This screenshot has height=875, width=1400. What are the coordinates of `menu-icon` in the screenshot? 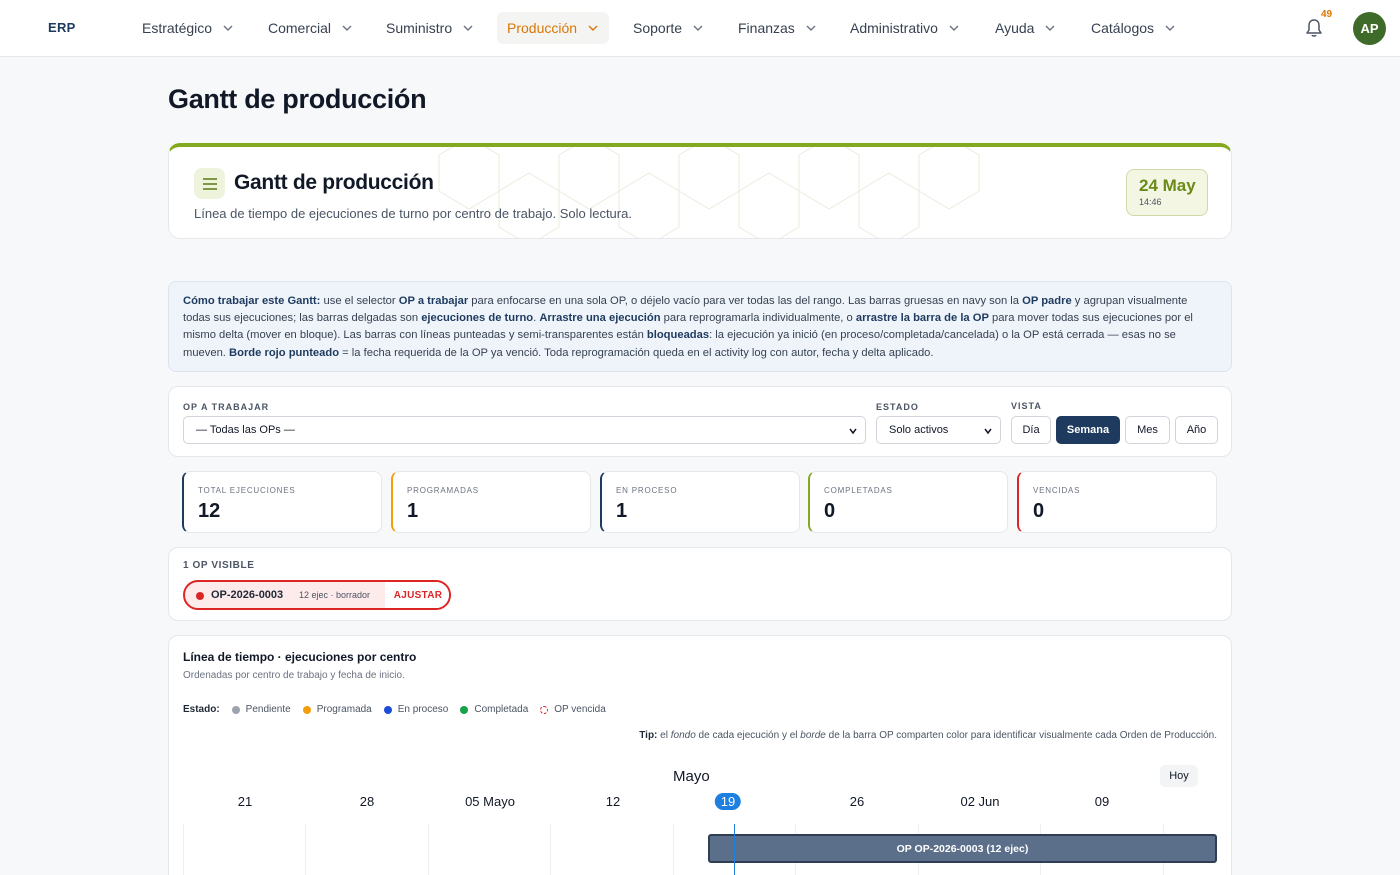 It's located at (209, 183).